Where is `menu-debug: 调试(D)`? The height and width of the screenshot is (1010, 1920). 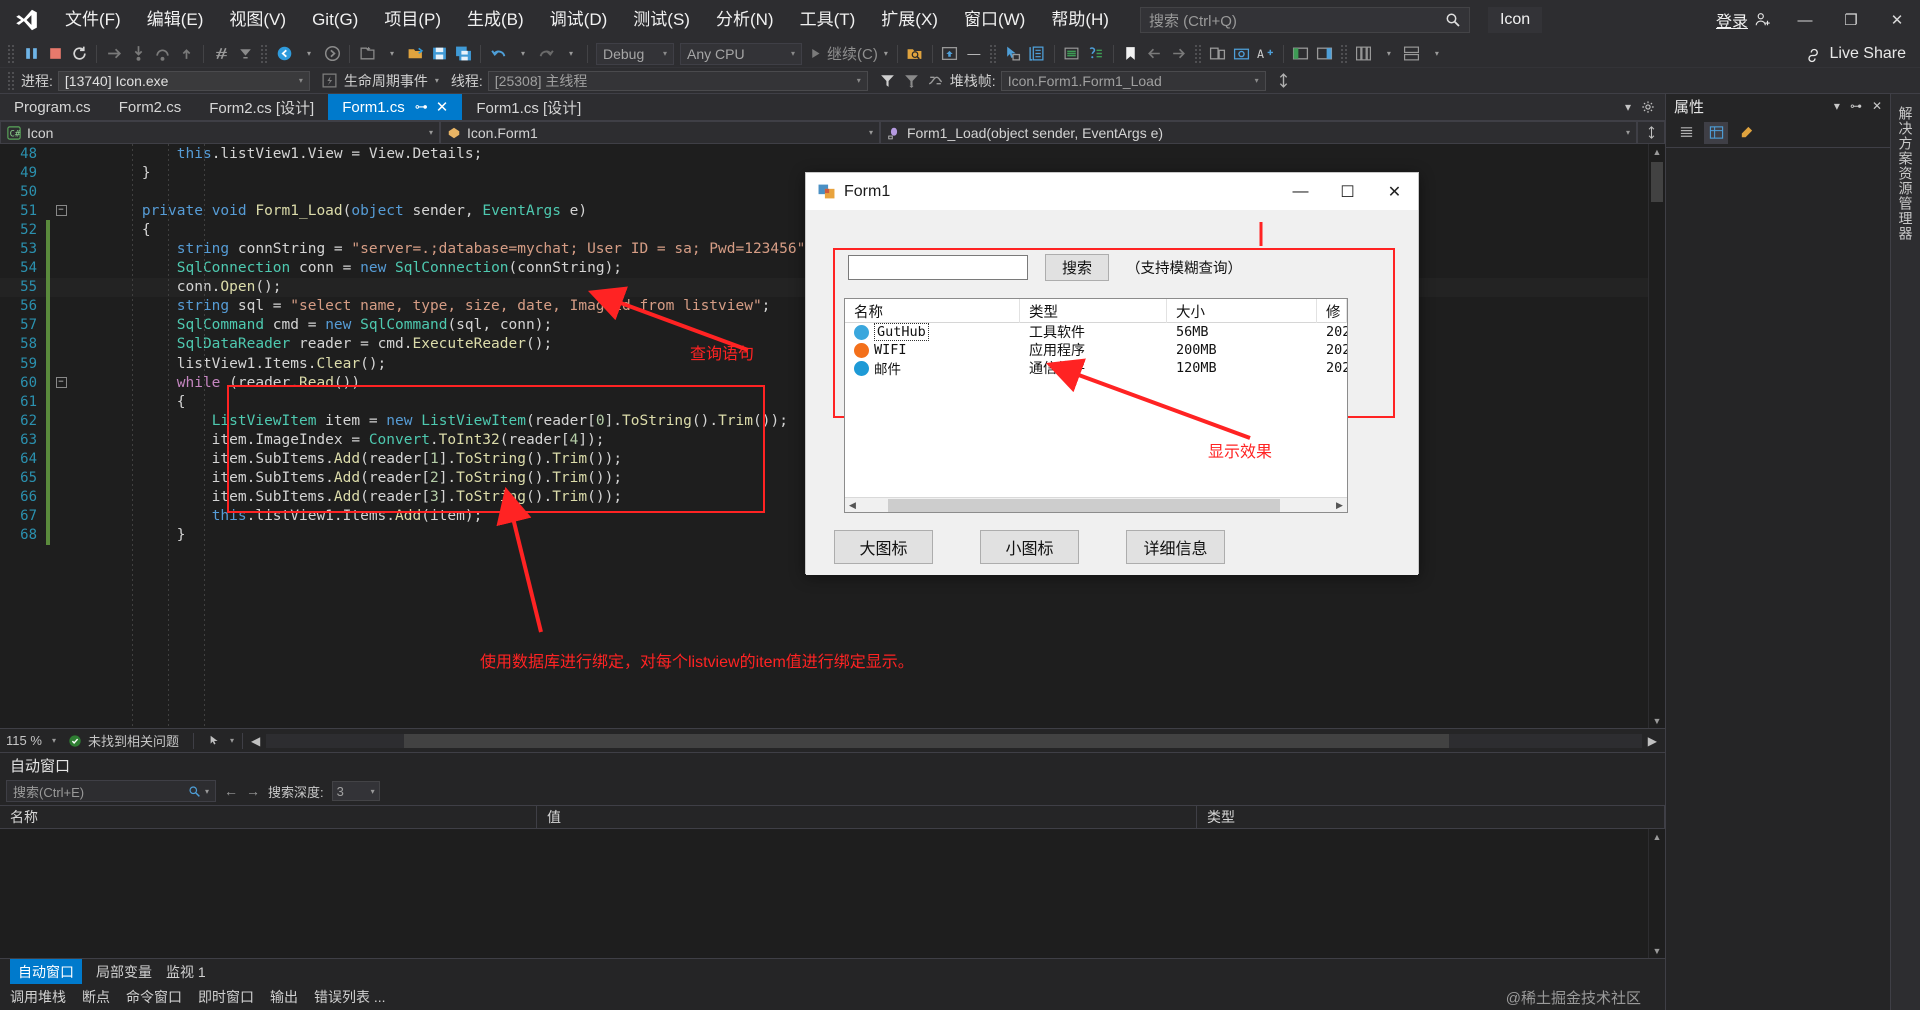 menu-debug: 调试(D) is located at coordinates (579, 20).